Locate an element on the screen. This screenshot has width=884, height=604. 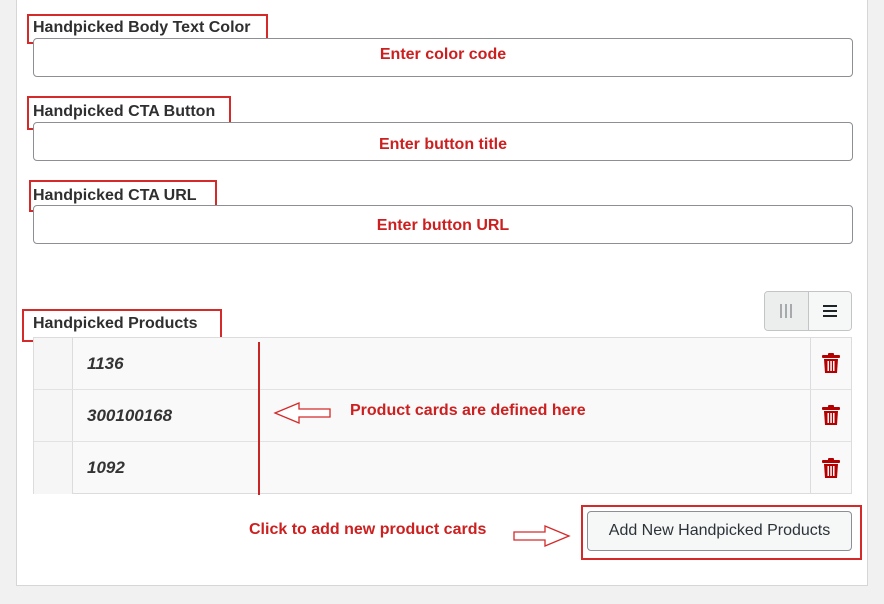
right-arrow-icon is located at coordinates (542, 536).